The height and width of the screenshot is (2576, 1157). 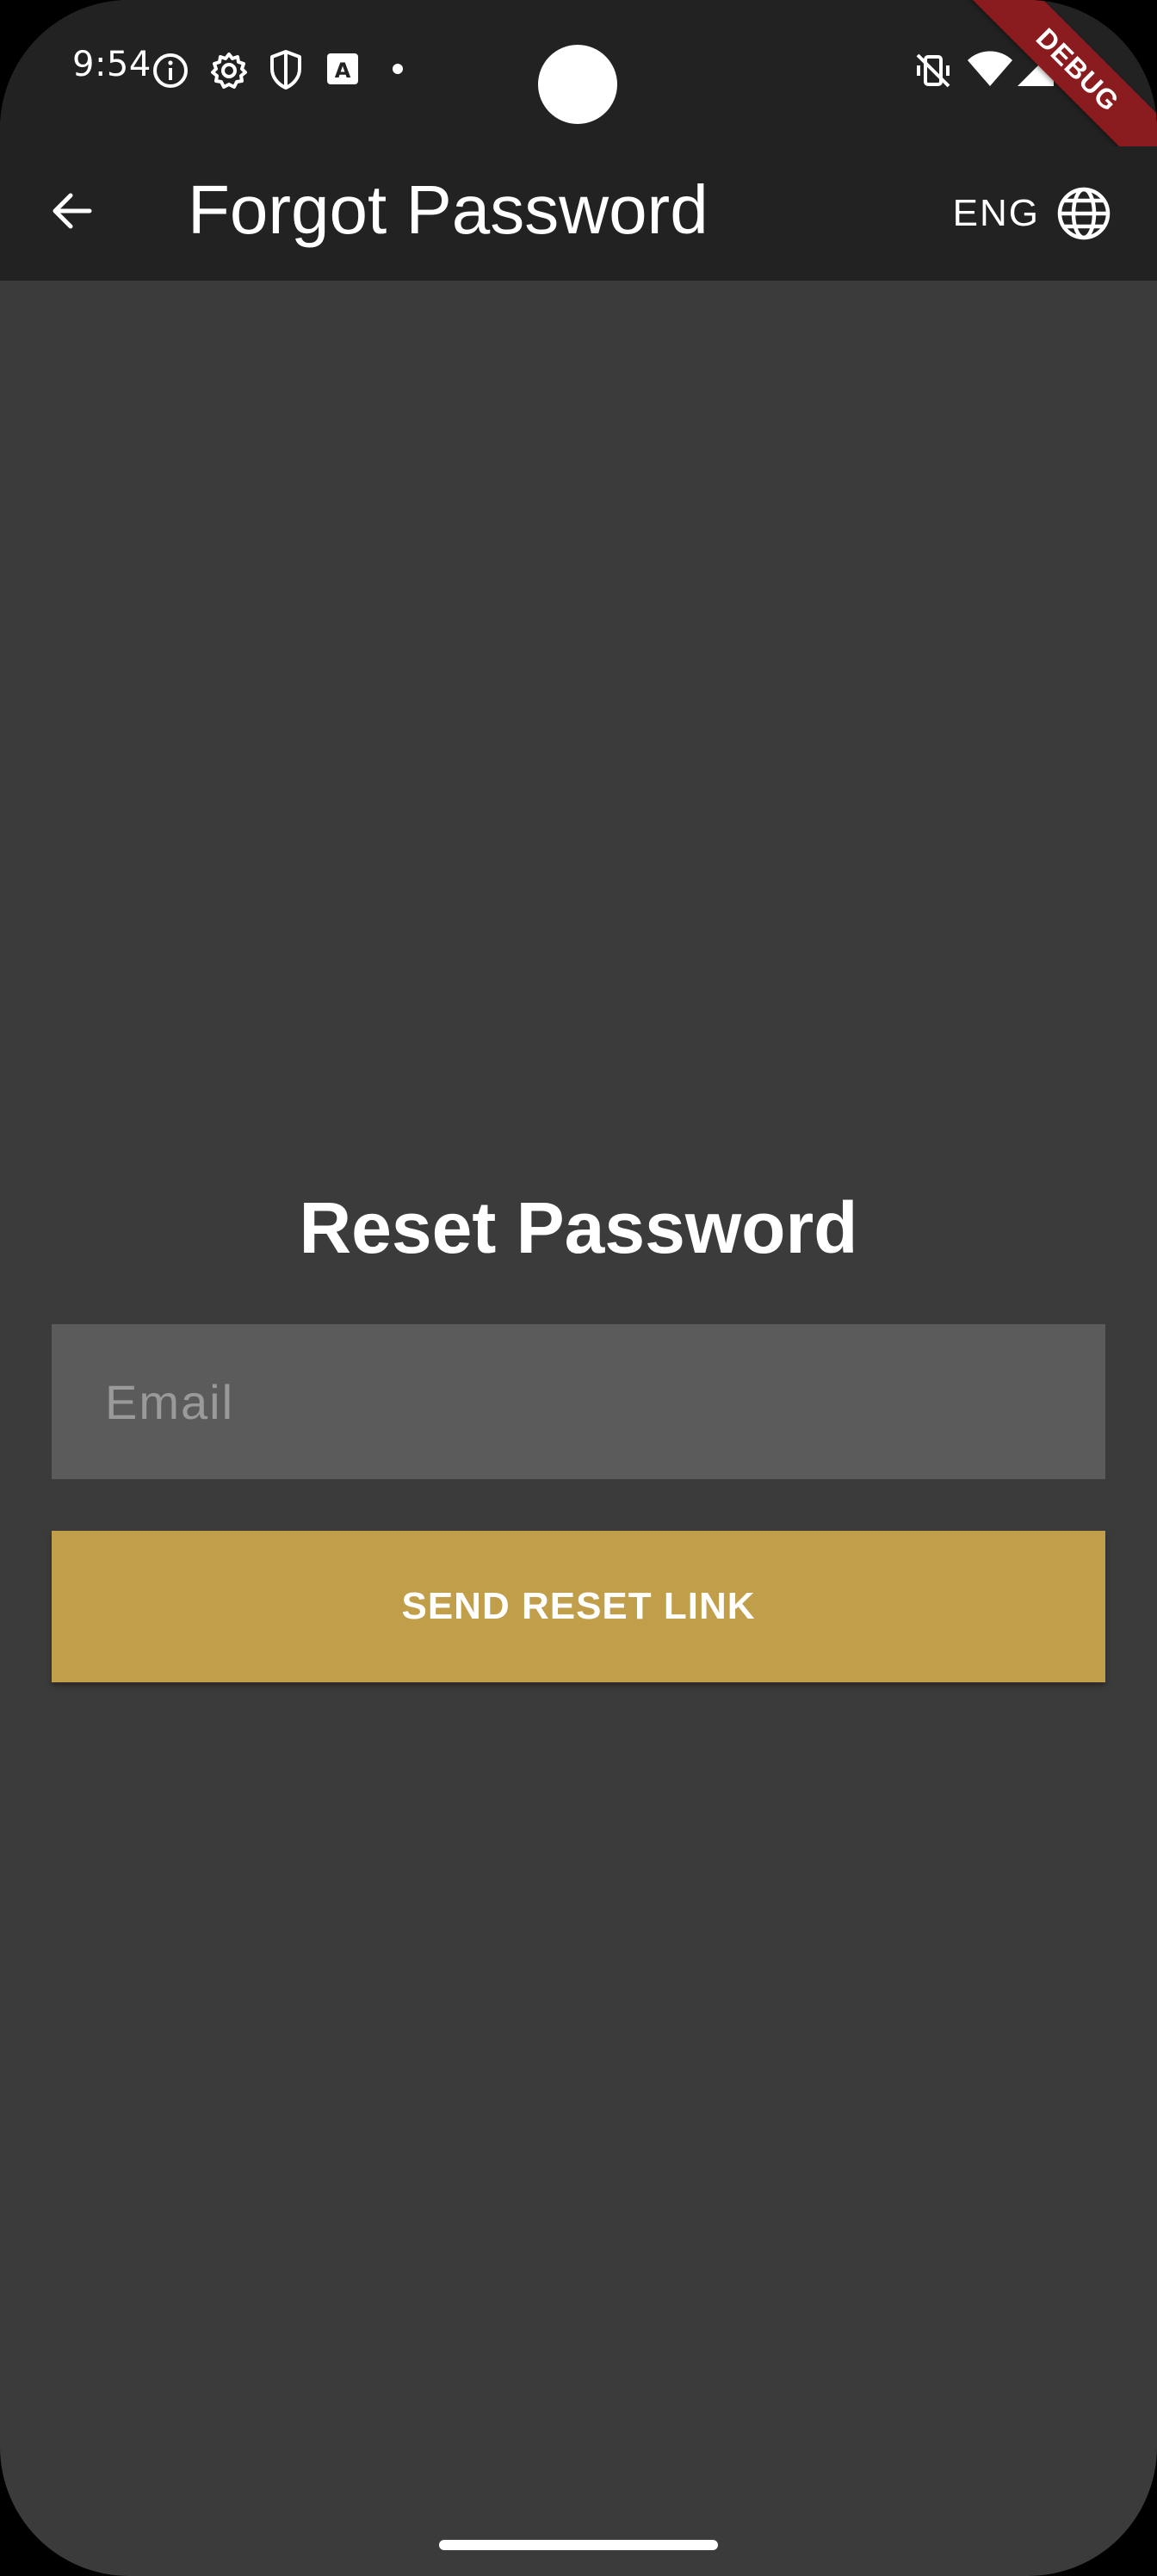 I want to click on back-button, so click(x=72, y=210).